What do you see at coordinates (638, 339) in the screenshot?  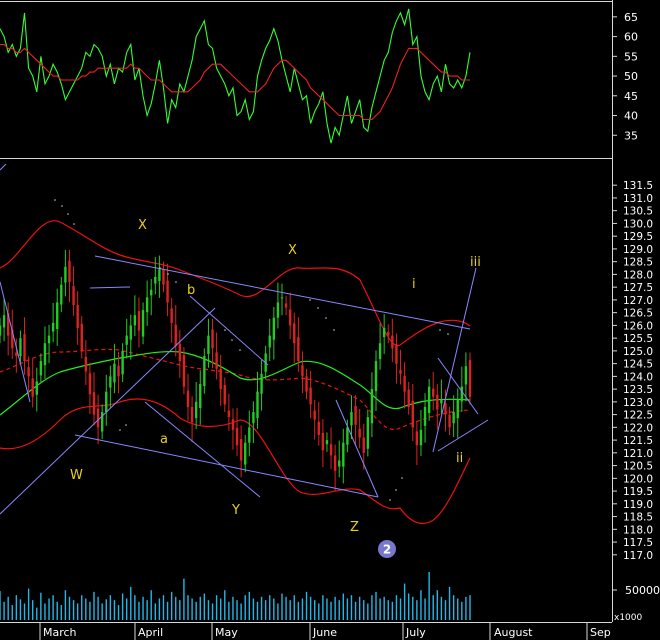 I see `price-tick-label: 125.5` at bounding box center [638, 339].